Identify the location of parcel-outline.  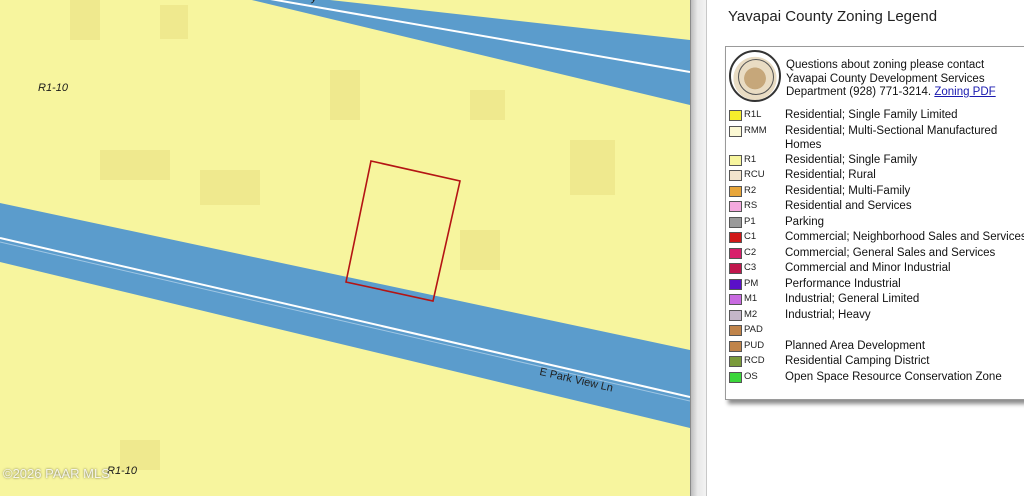
(403, 231).